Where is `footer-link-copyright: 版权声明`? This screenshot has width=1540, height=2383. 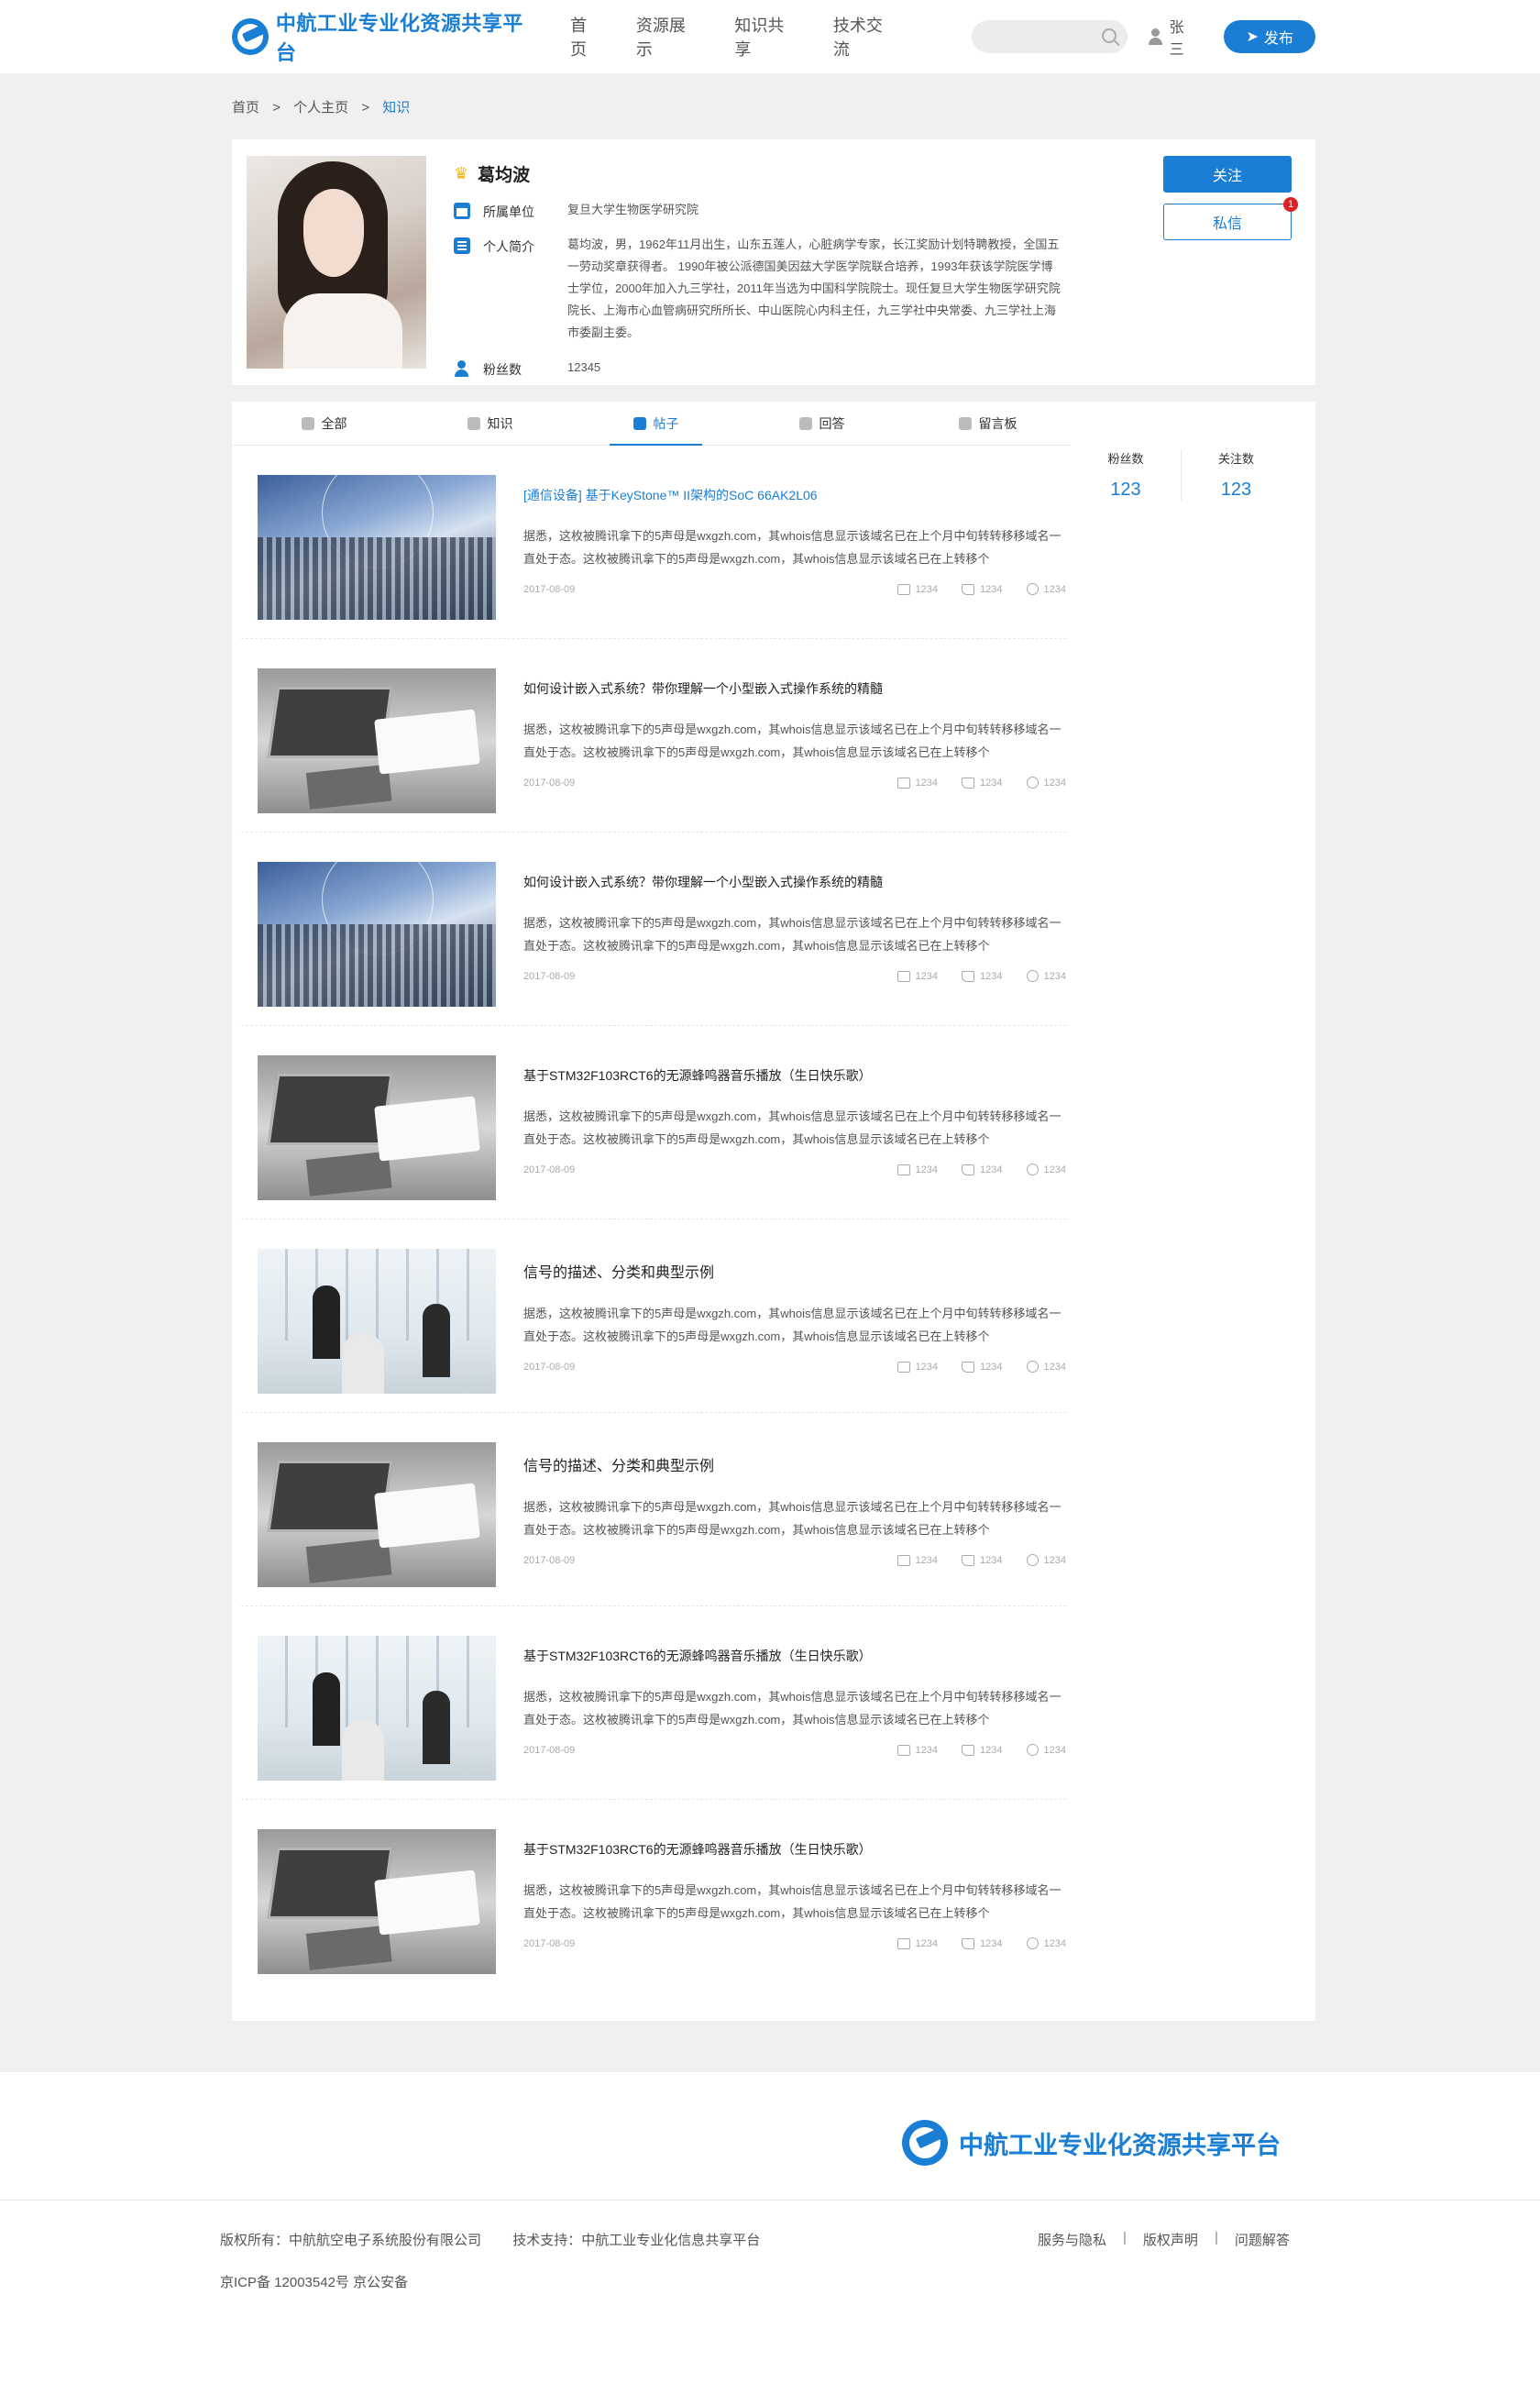 footer-link-copyright: 版权声明 is located at coordinates (1170, 2239).